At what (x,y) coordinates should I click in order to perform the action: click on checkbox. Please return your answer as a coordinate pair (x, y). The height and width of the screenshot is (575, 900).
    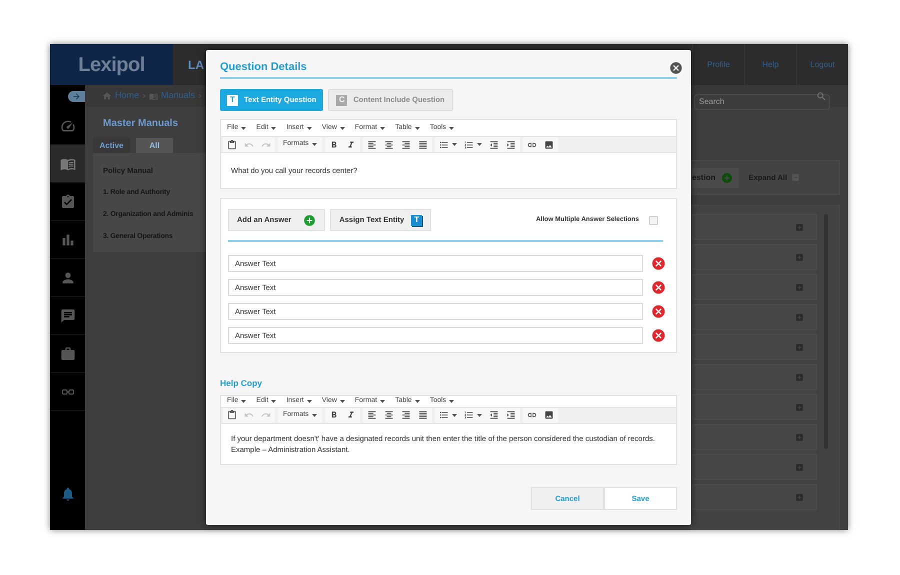
    Looking at the image, I should click on (653, 220).